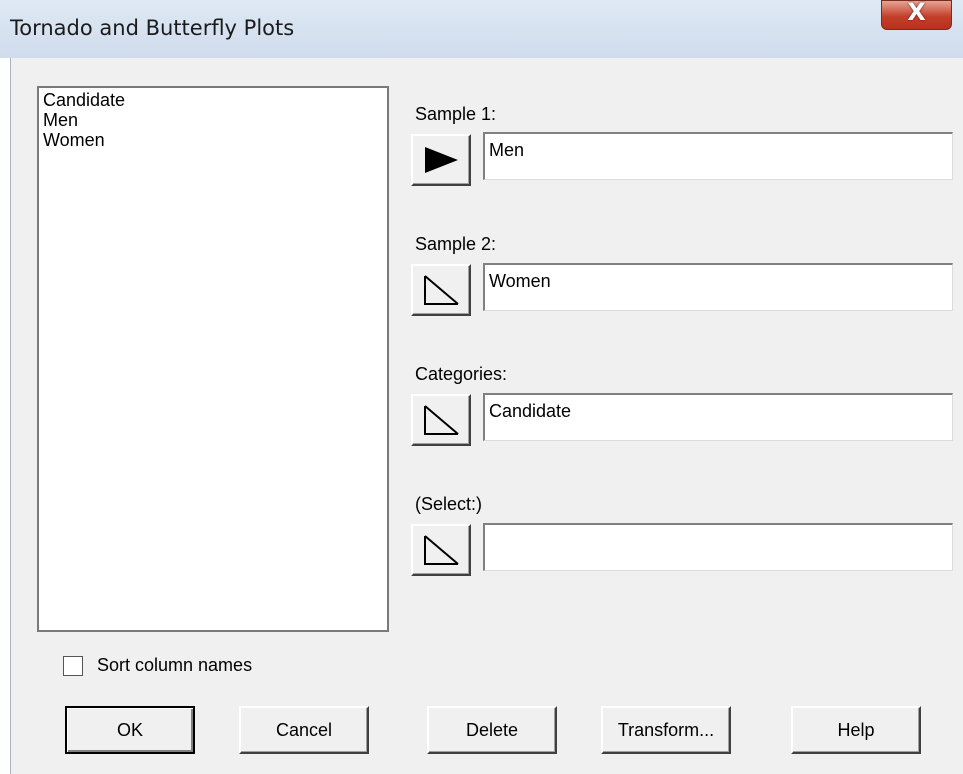  What do you see at coordinates (449, 504) in the screenshot?
I see `select-label: (Select:)` at bounding box center [449, 504].